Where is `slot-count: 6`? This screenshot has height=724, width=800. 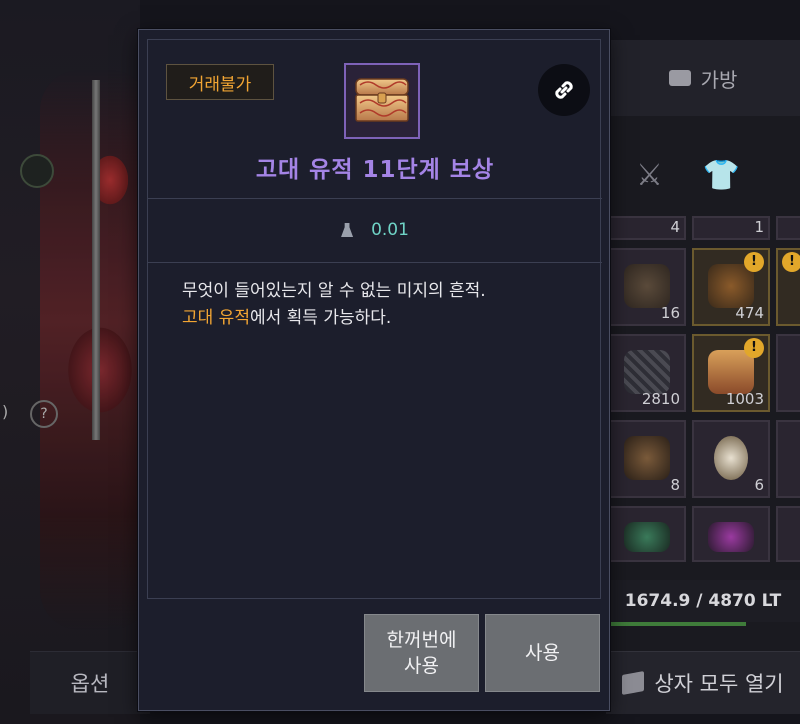 slot-count: 6 is located at coordinates (759, 485).